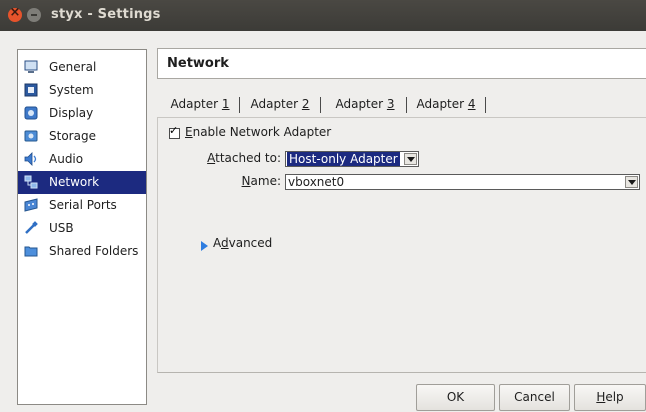 The width and height of the screenshot is (646, 412). I want to click on name-value: vboxnet0, so click(316, 182).